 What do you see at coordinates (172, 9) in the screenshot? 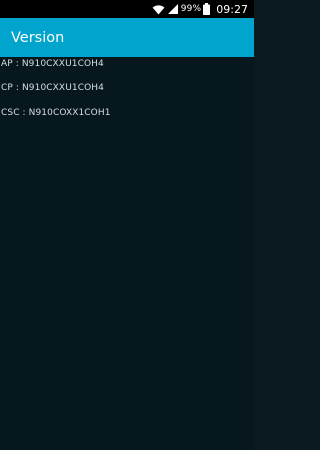
I see `signal-icon` at bounding box center [172, 9].